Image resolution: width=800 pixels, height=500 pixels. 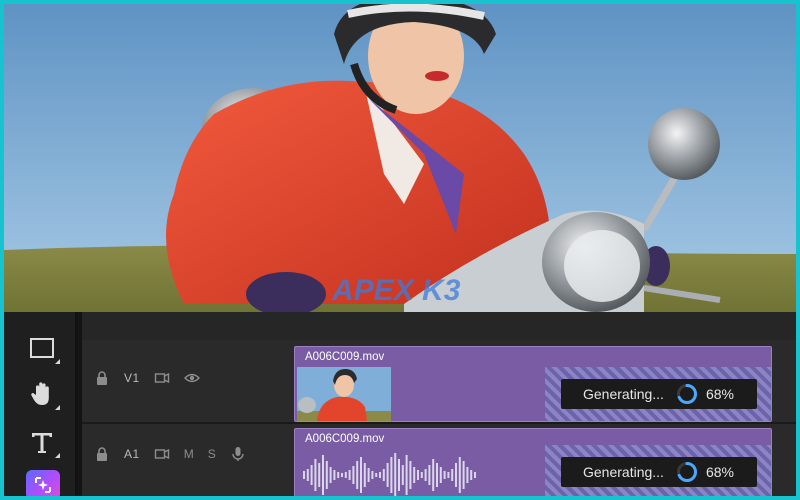 I want to click on track-v1-header: V1, so click(x=147, y=378).